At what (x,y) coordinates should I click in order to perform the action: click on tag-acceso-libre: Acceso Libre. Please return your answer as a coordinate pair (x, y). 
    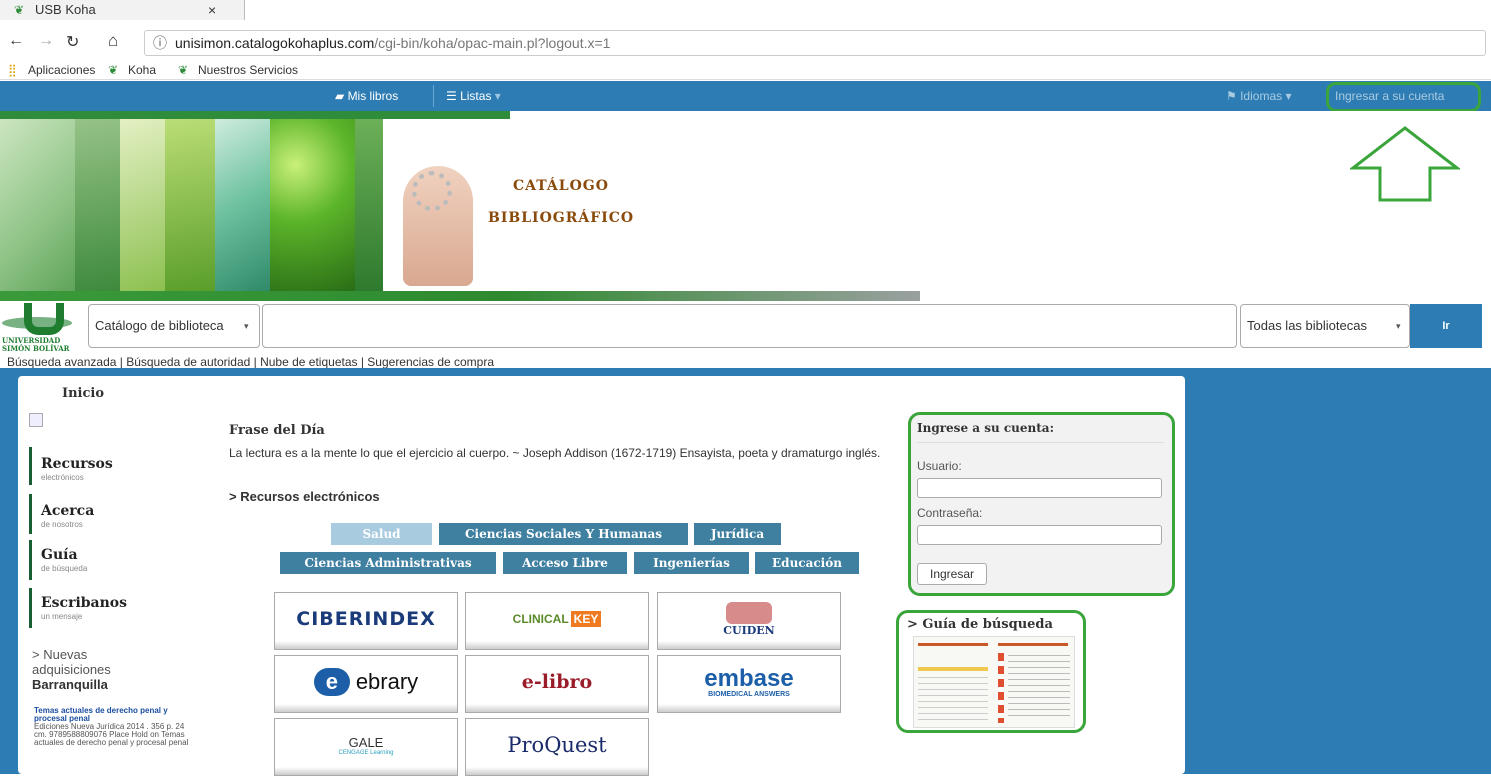
    Looking at the image, I should click on (565, 563).